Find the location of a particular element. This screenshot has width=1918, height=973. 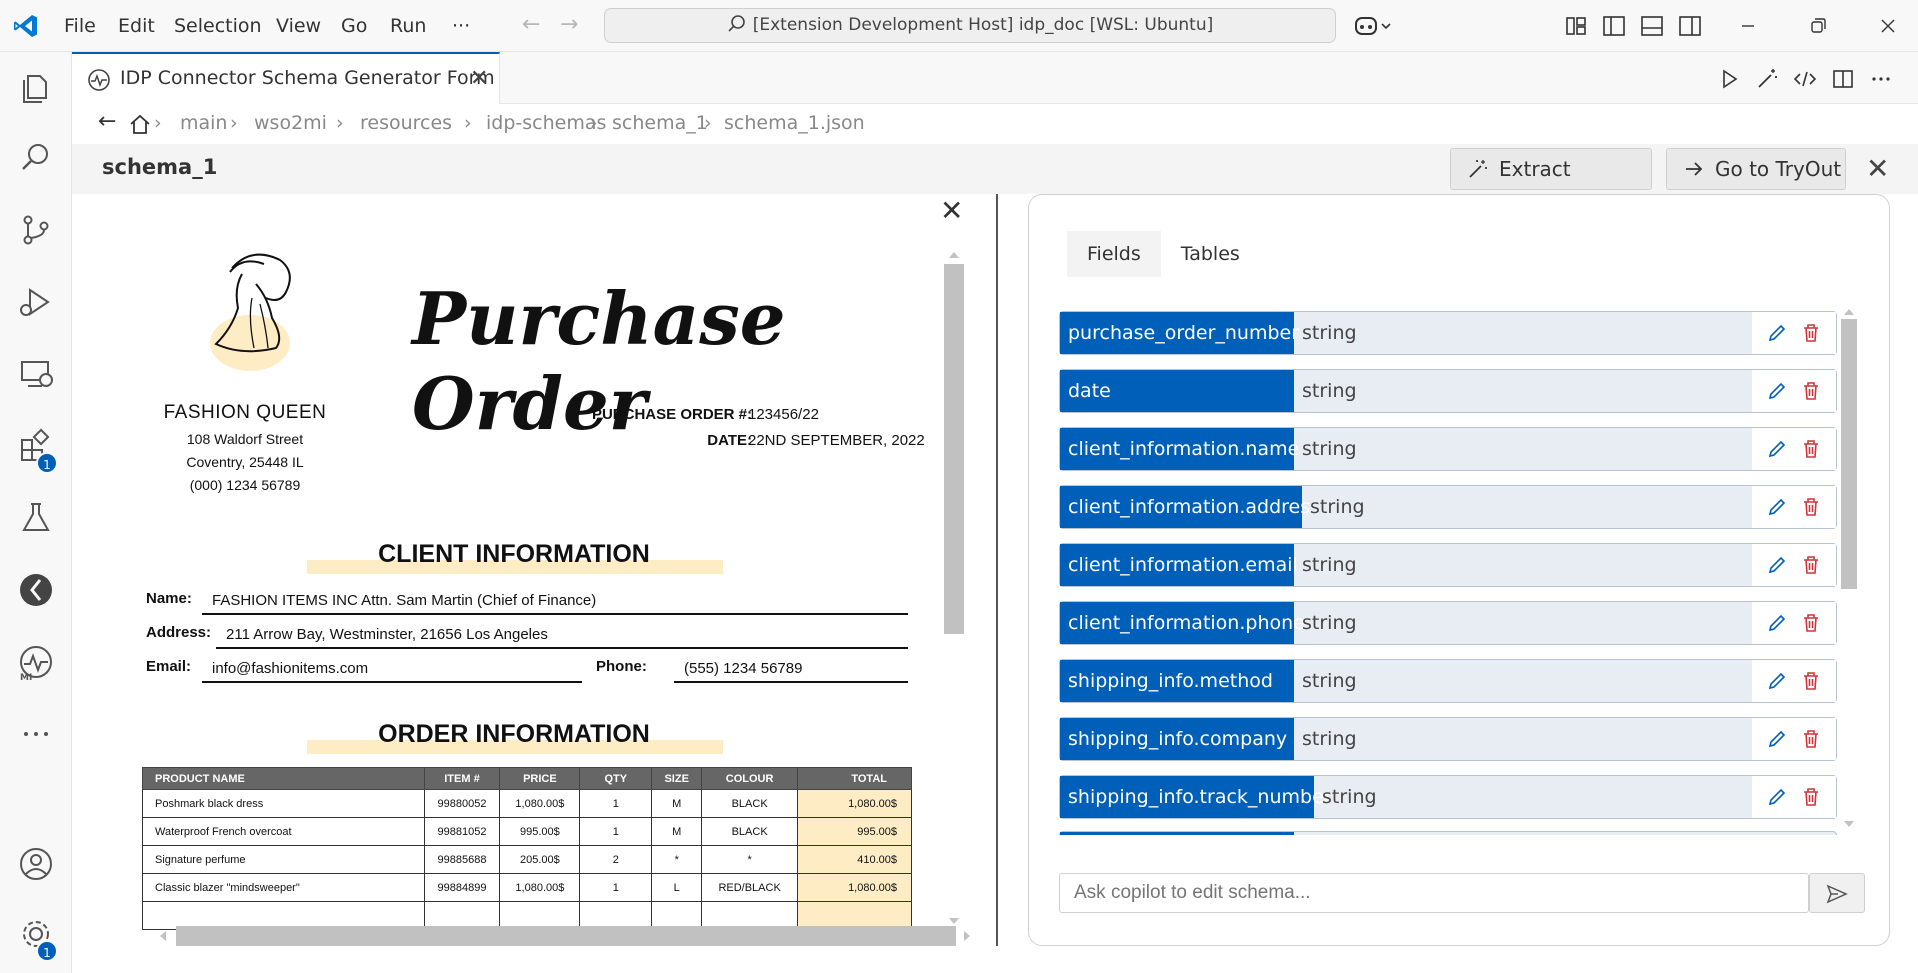

minimize-icon is located at coordinates (1748, 26).